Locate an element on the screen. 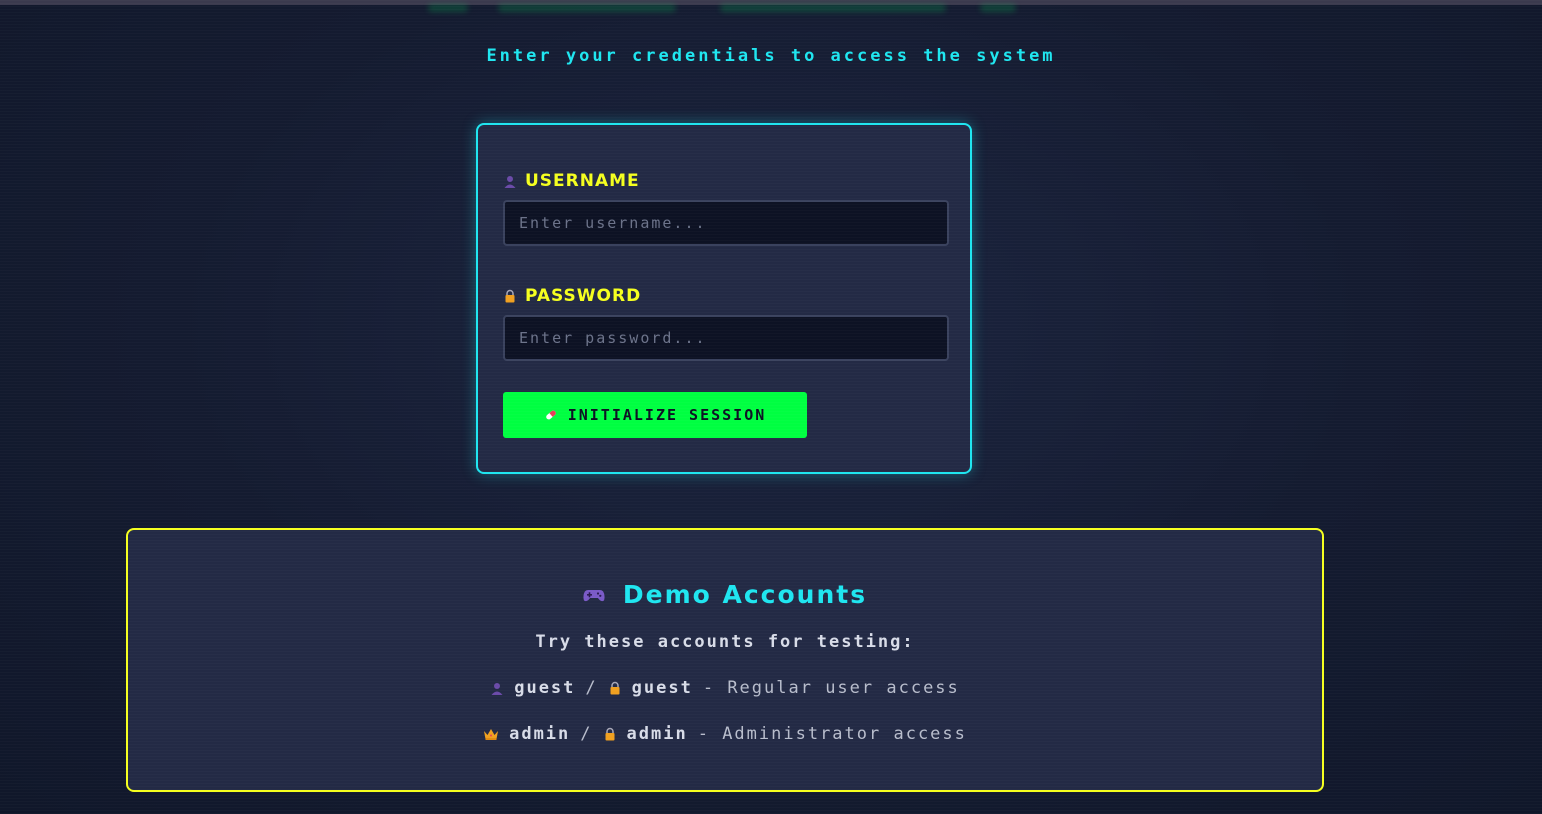 The height and width of the screenshot is (814, 1542). username-label: USERNAME is located at coordinates (571, 181).